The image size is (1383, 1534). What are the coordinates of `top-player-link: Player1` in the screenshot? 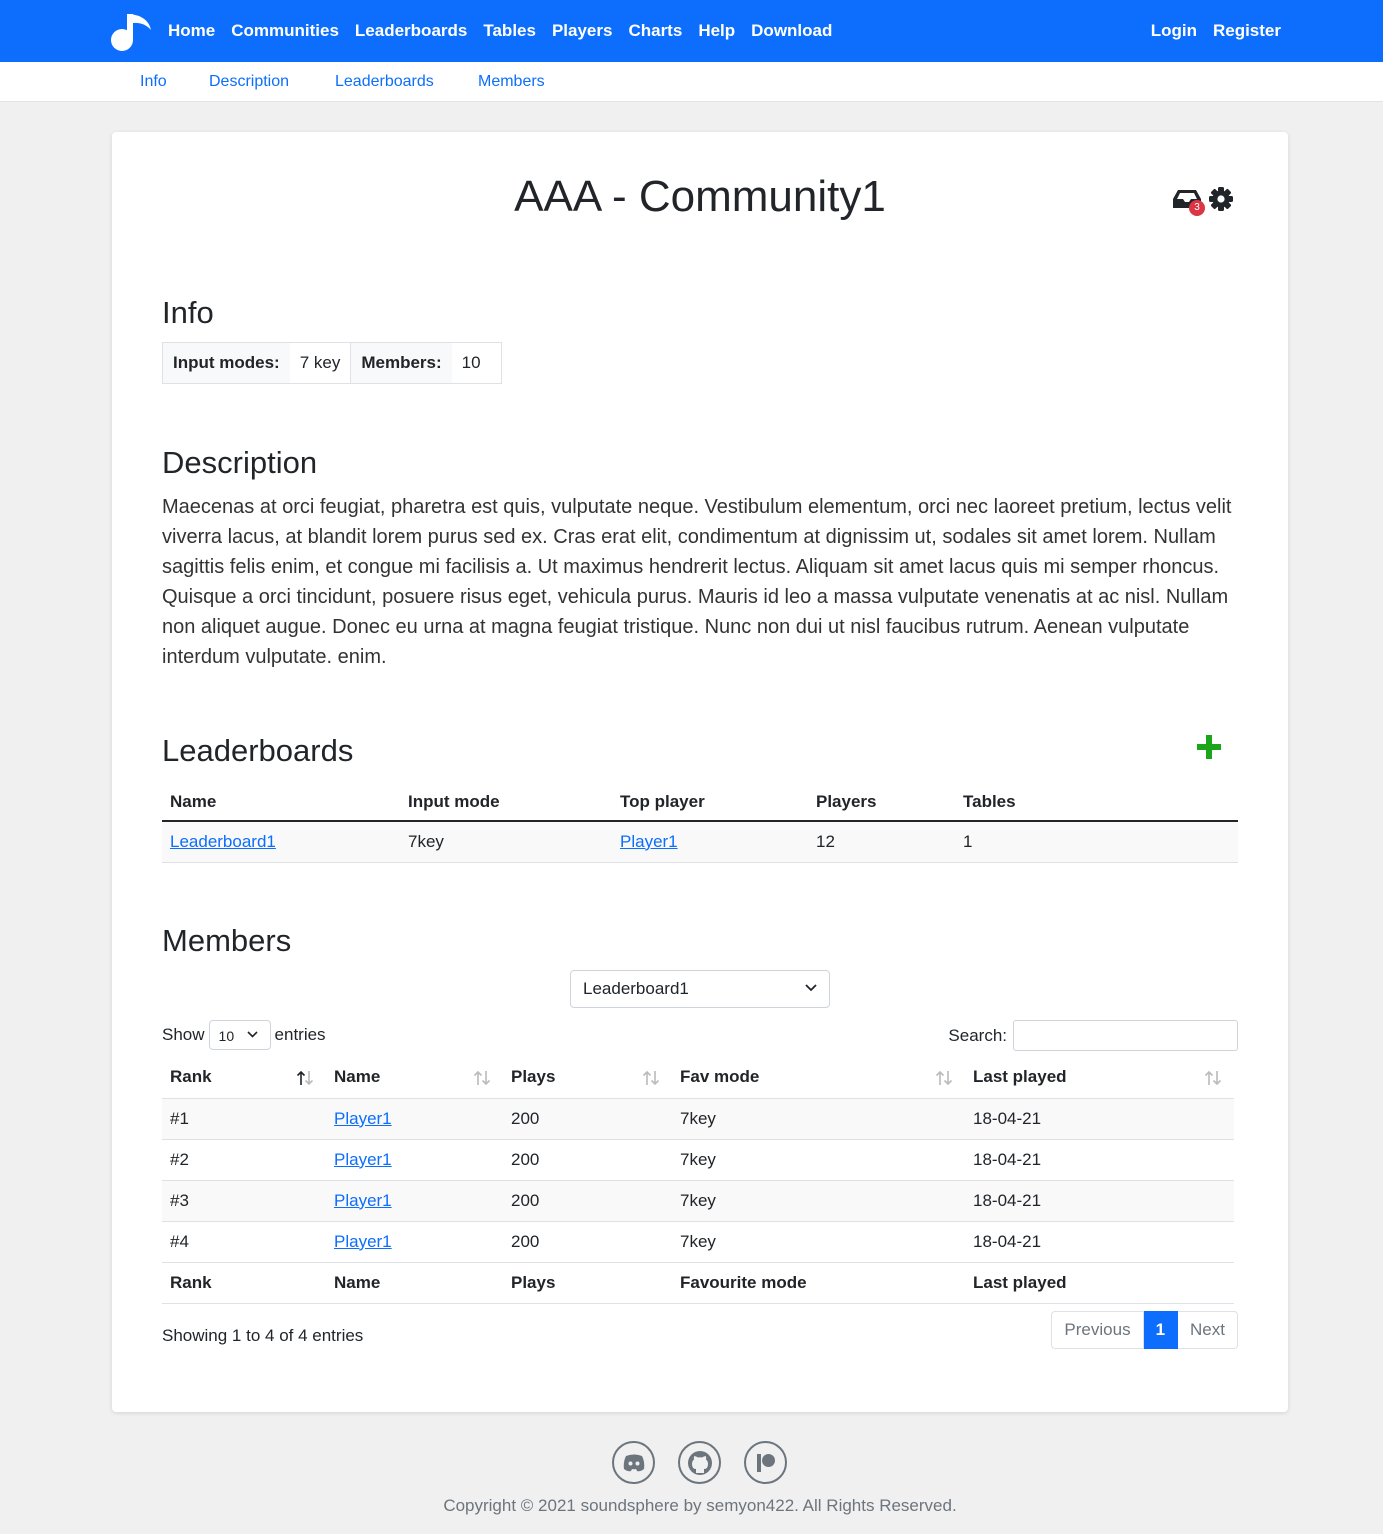 It's located at (649, 841).